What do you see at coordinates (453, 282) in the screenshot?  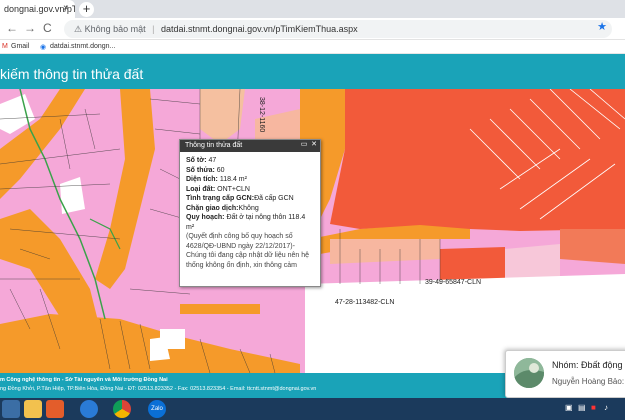 I see `parcel-label: 39-49-65847-CLN` at bounding box center [453, 282].